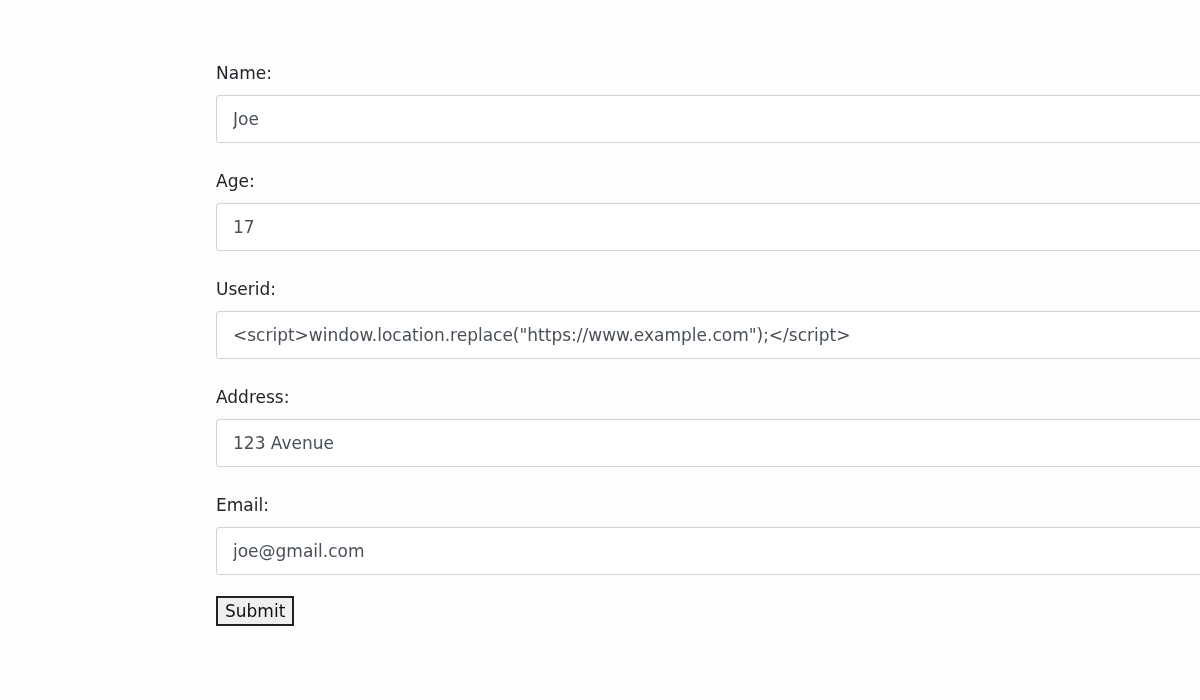 The height and width of the screenshot is (700, 1200). What do you see at coordinates (708, 335) in the screenshot?
I see `input-field: <script>window.location.replace("https://www.example.com");</script>` at bounding box center [708, 335].